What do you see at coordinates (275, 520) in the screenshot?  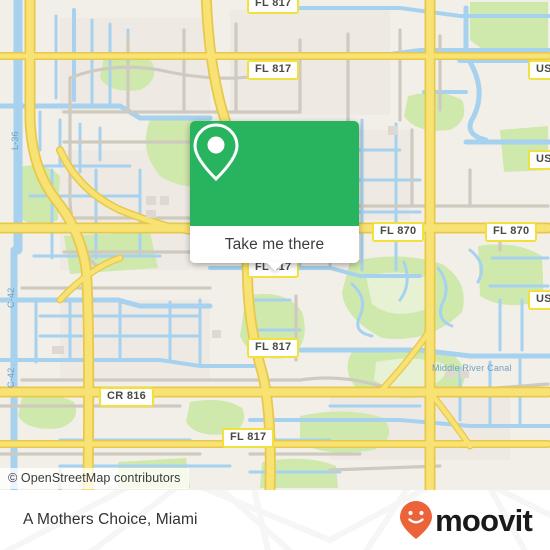 I see `footer-bar: A Mothers Choice, Miami moovit` at bounding box center [275, 520].